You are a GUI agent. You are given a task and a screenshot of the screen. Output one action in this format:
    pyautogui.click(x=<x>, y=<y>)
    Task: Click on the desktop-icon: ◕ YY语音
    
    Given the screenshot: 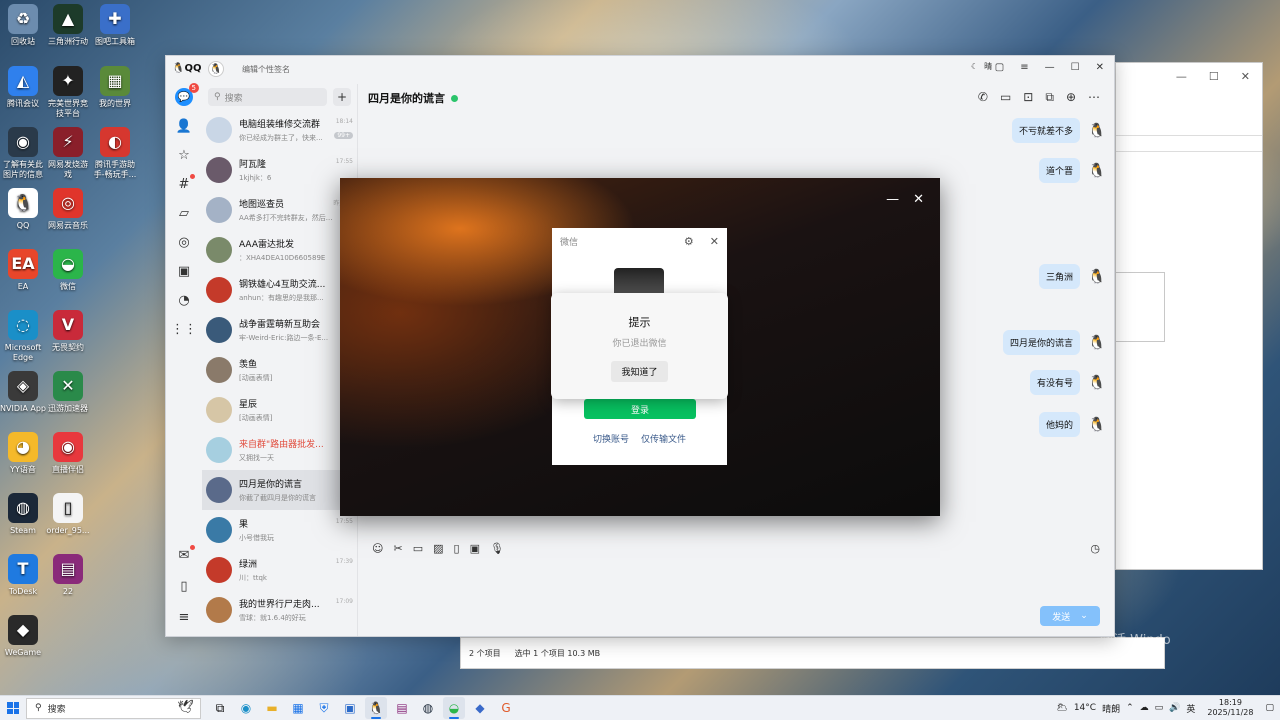 What is the action you would take?
    pyautogui.click(x=23, y=453)
    